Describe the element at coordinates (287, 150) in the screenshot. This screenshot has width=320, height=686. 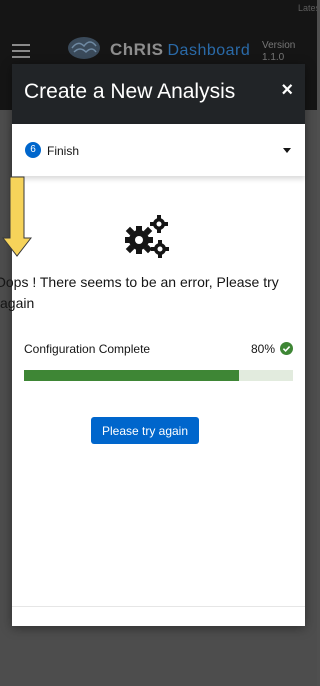
I see `chevron-down-icon` at that location.